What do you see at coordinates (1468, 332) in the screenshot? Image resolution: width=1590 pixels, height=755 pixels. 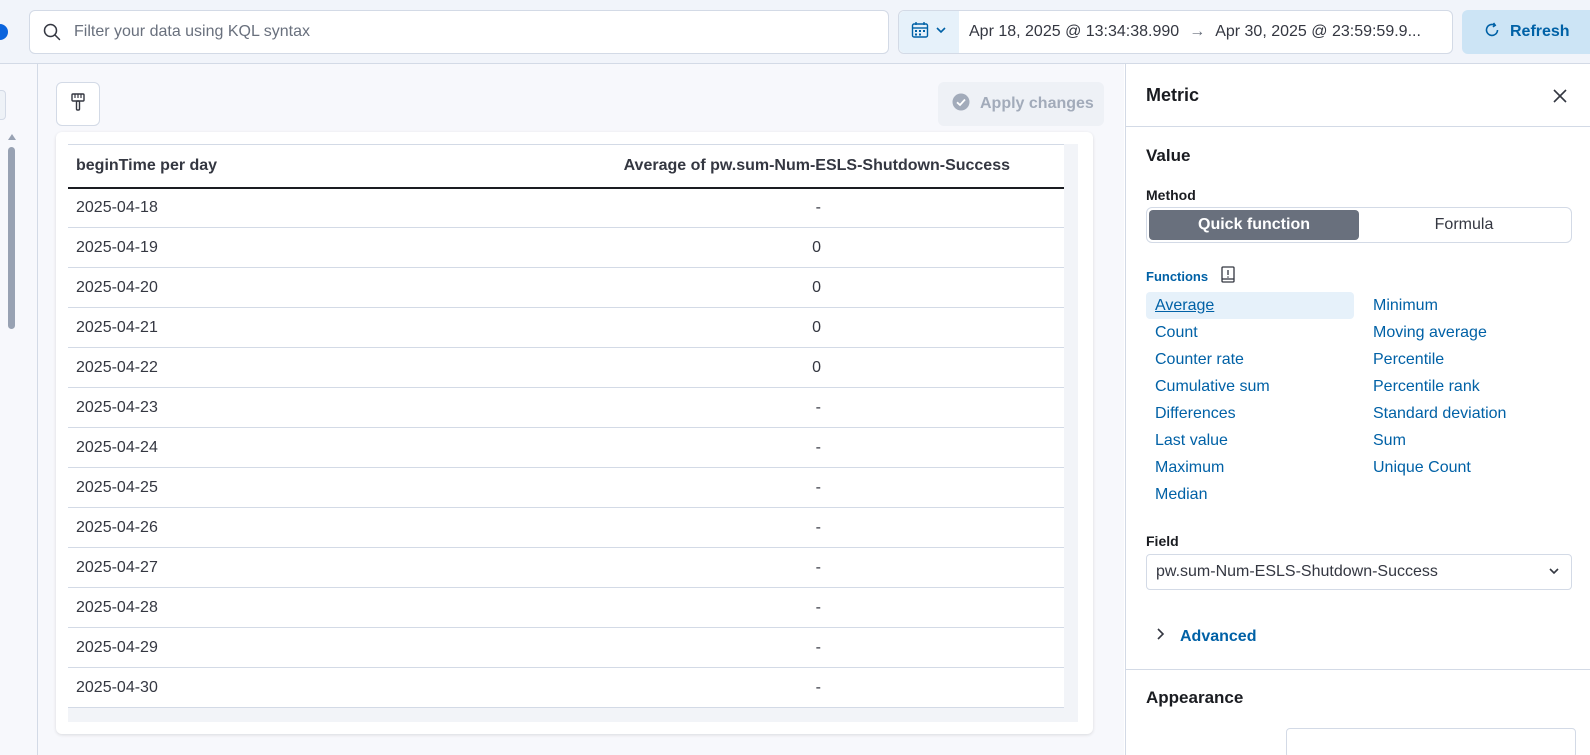 I see `function-moving-average: Moving average` at bounding box center [1468, 332].